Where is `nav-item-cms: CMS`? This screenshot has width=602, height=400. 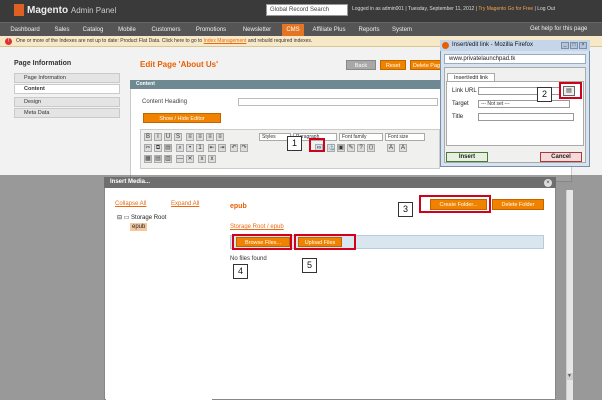 nav-item-cms: CMS is located at coordinates (293, 30).